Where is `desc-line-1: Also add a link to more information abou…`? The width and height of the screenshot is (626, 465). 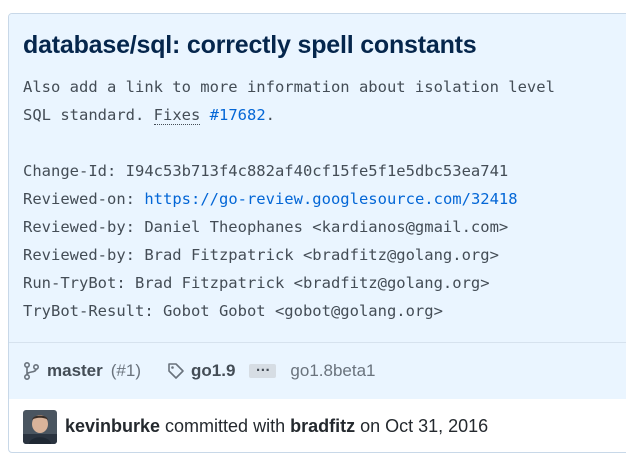
desc-line-1: Also add a link to more information abou… is located at coordinates (289, 87).